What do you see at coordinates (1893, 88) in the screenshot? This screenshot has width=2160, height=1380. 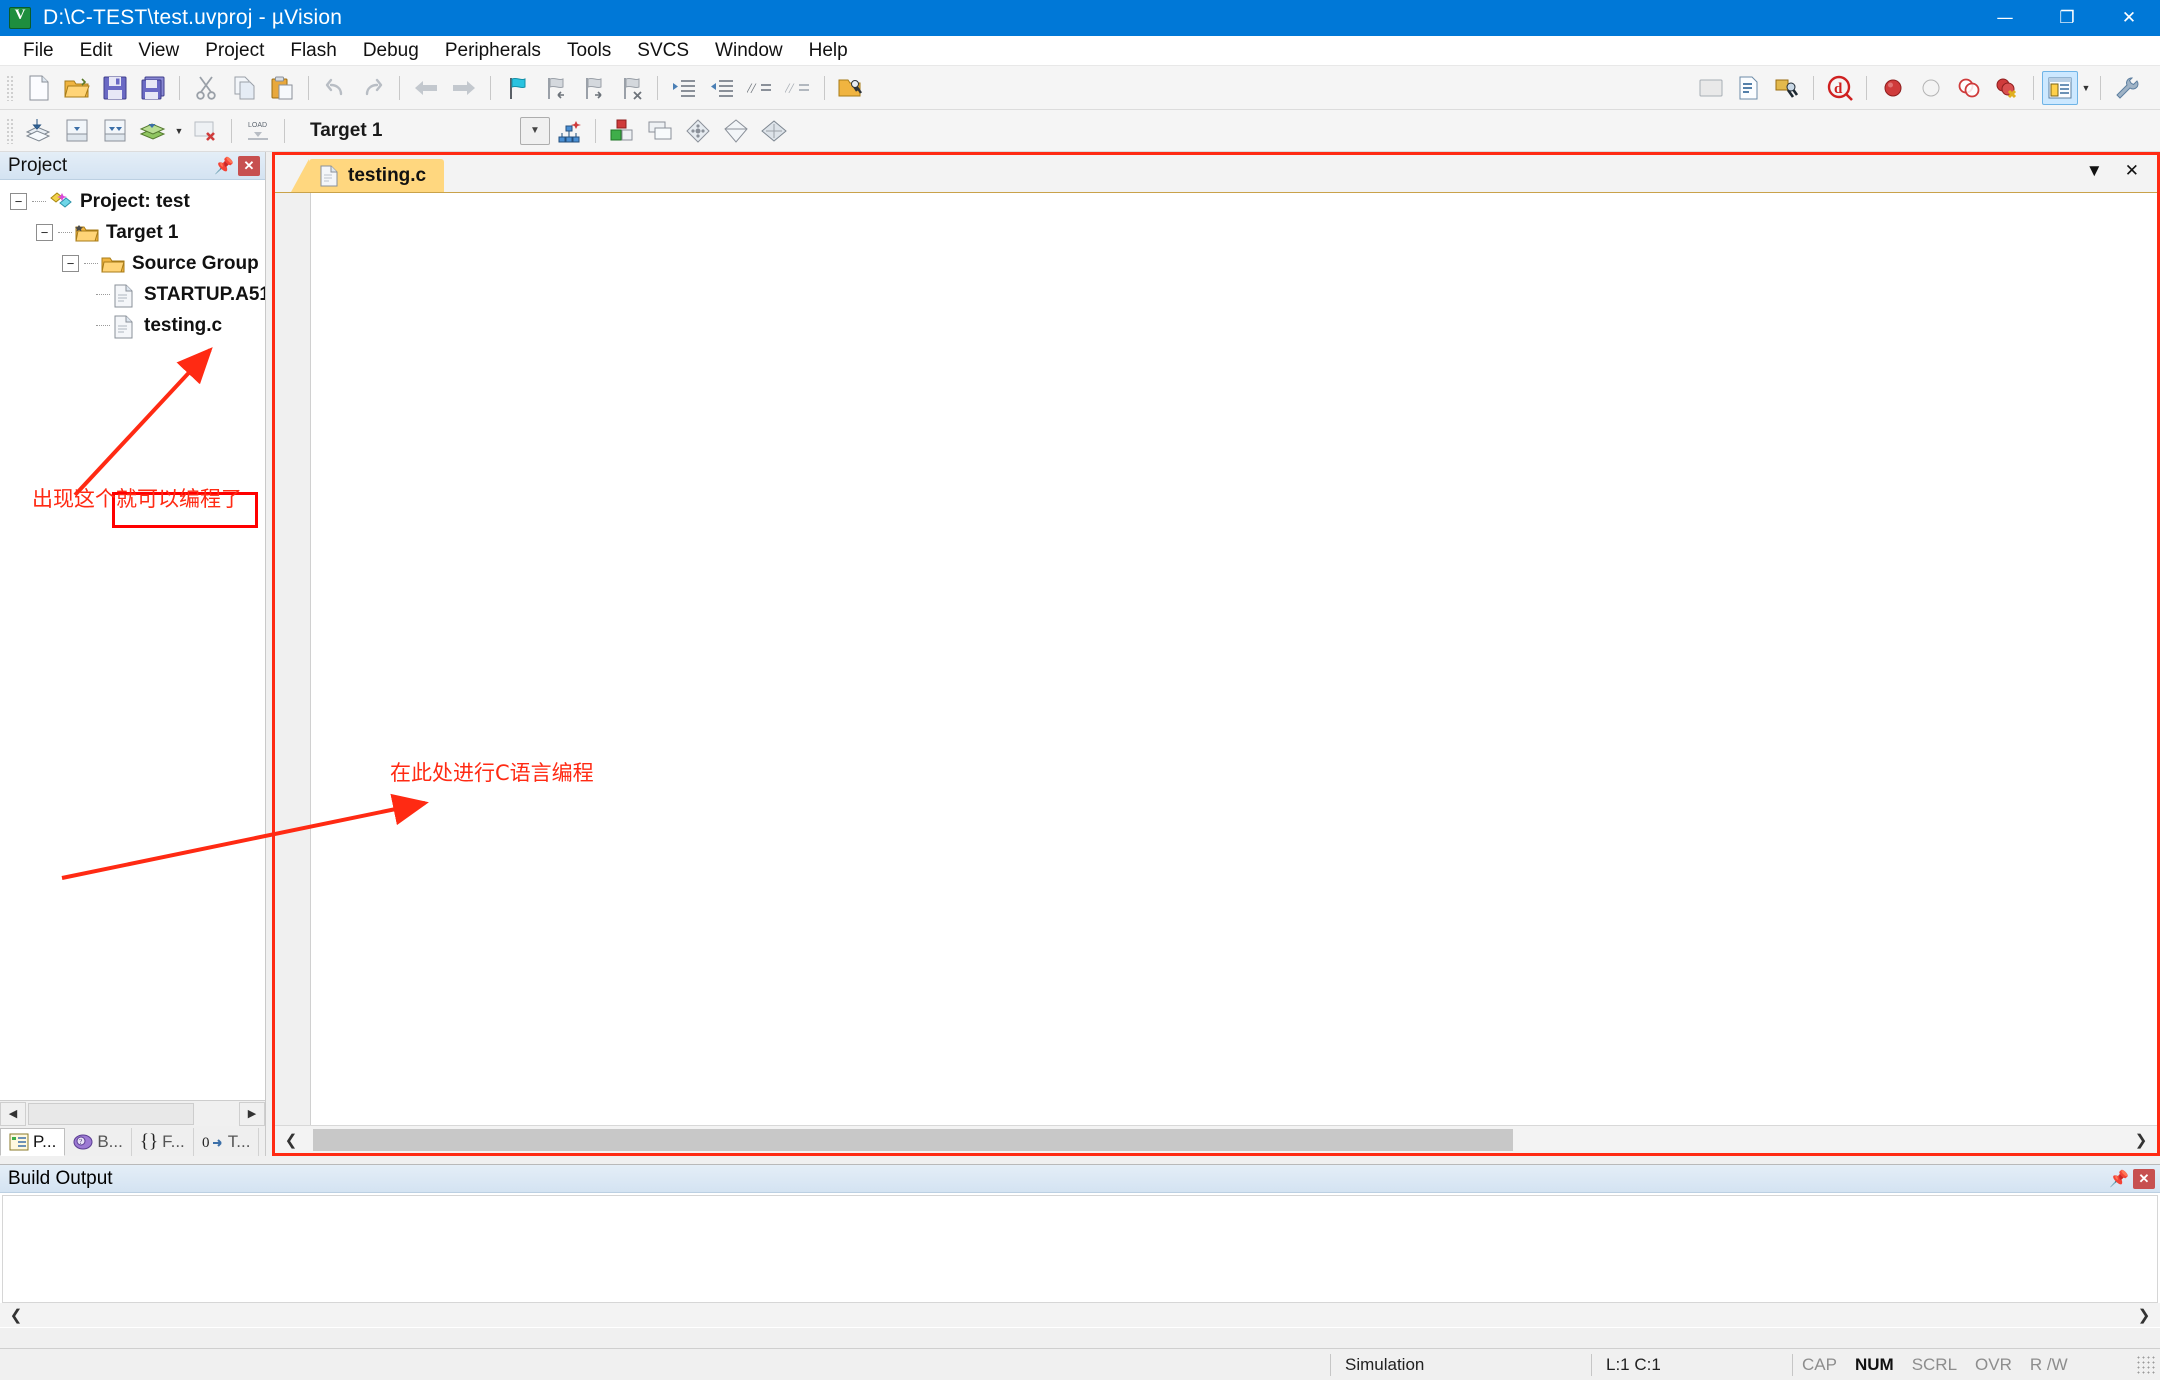 I see `insert-breakpoint-icon` at bounding box center [1893, 88].